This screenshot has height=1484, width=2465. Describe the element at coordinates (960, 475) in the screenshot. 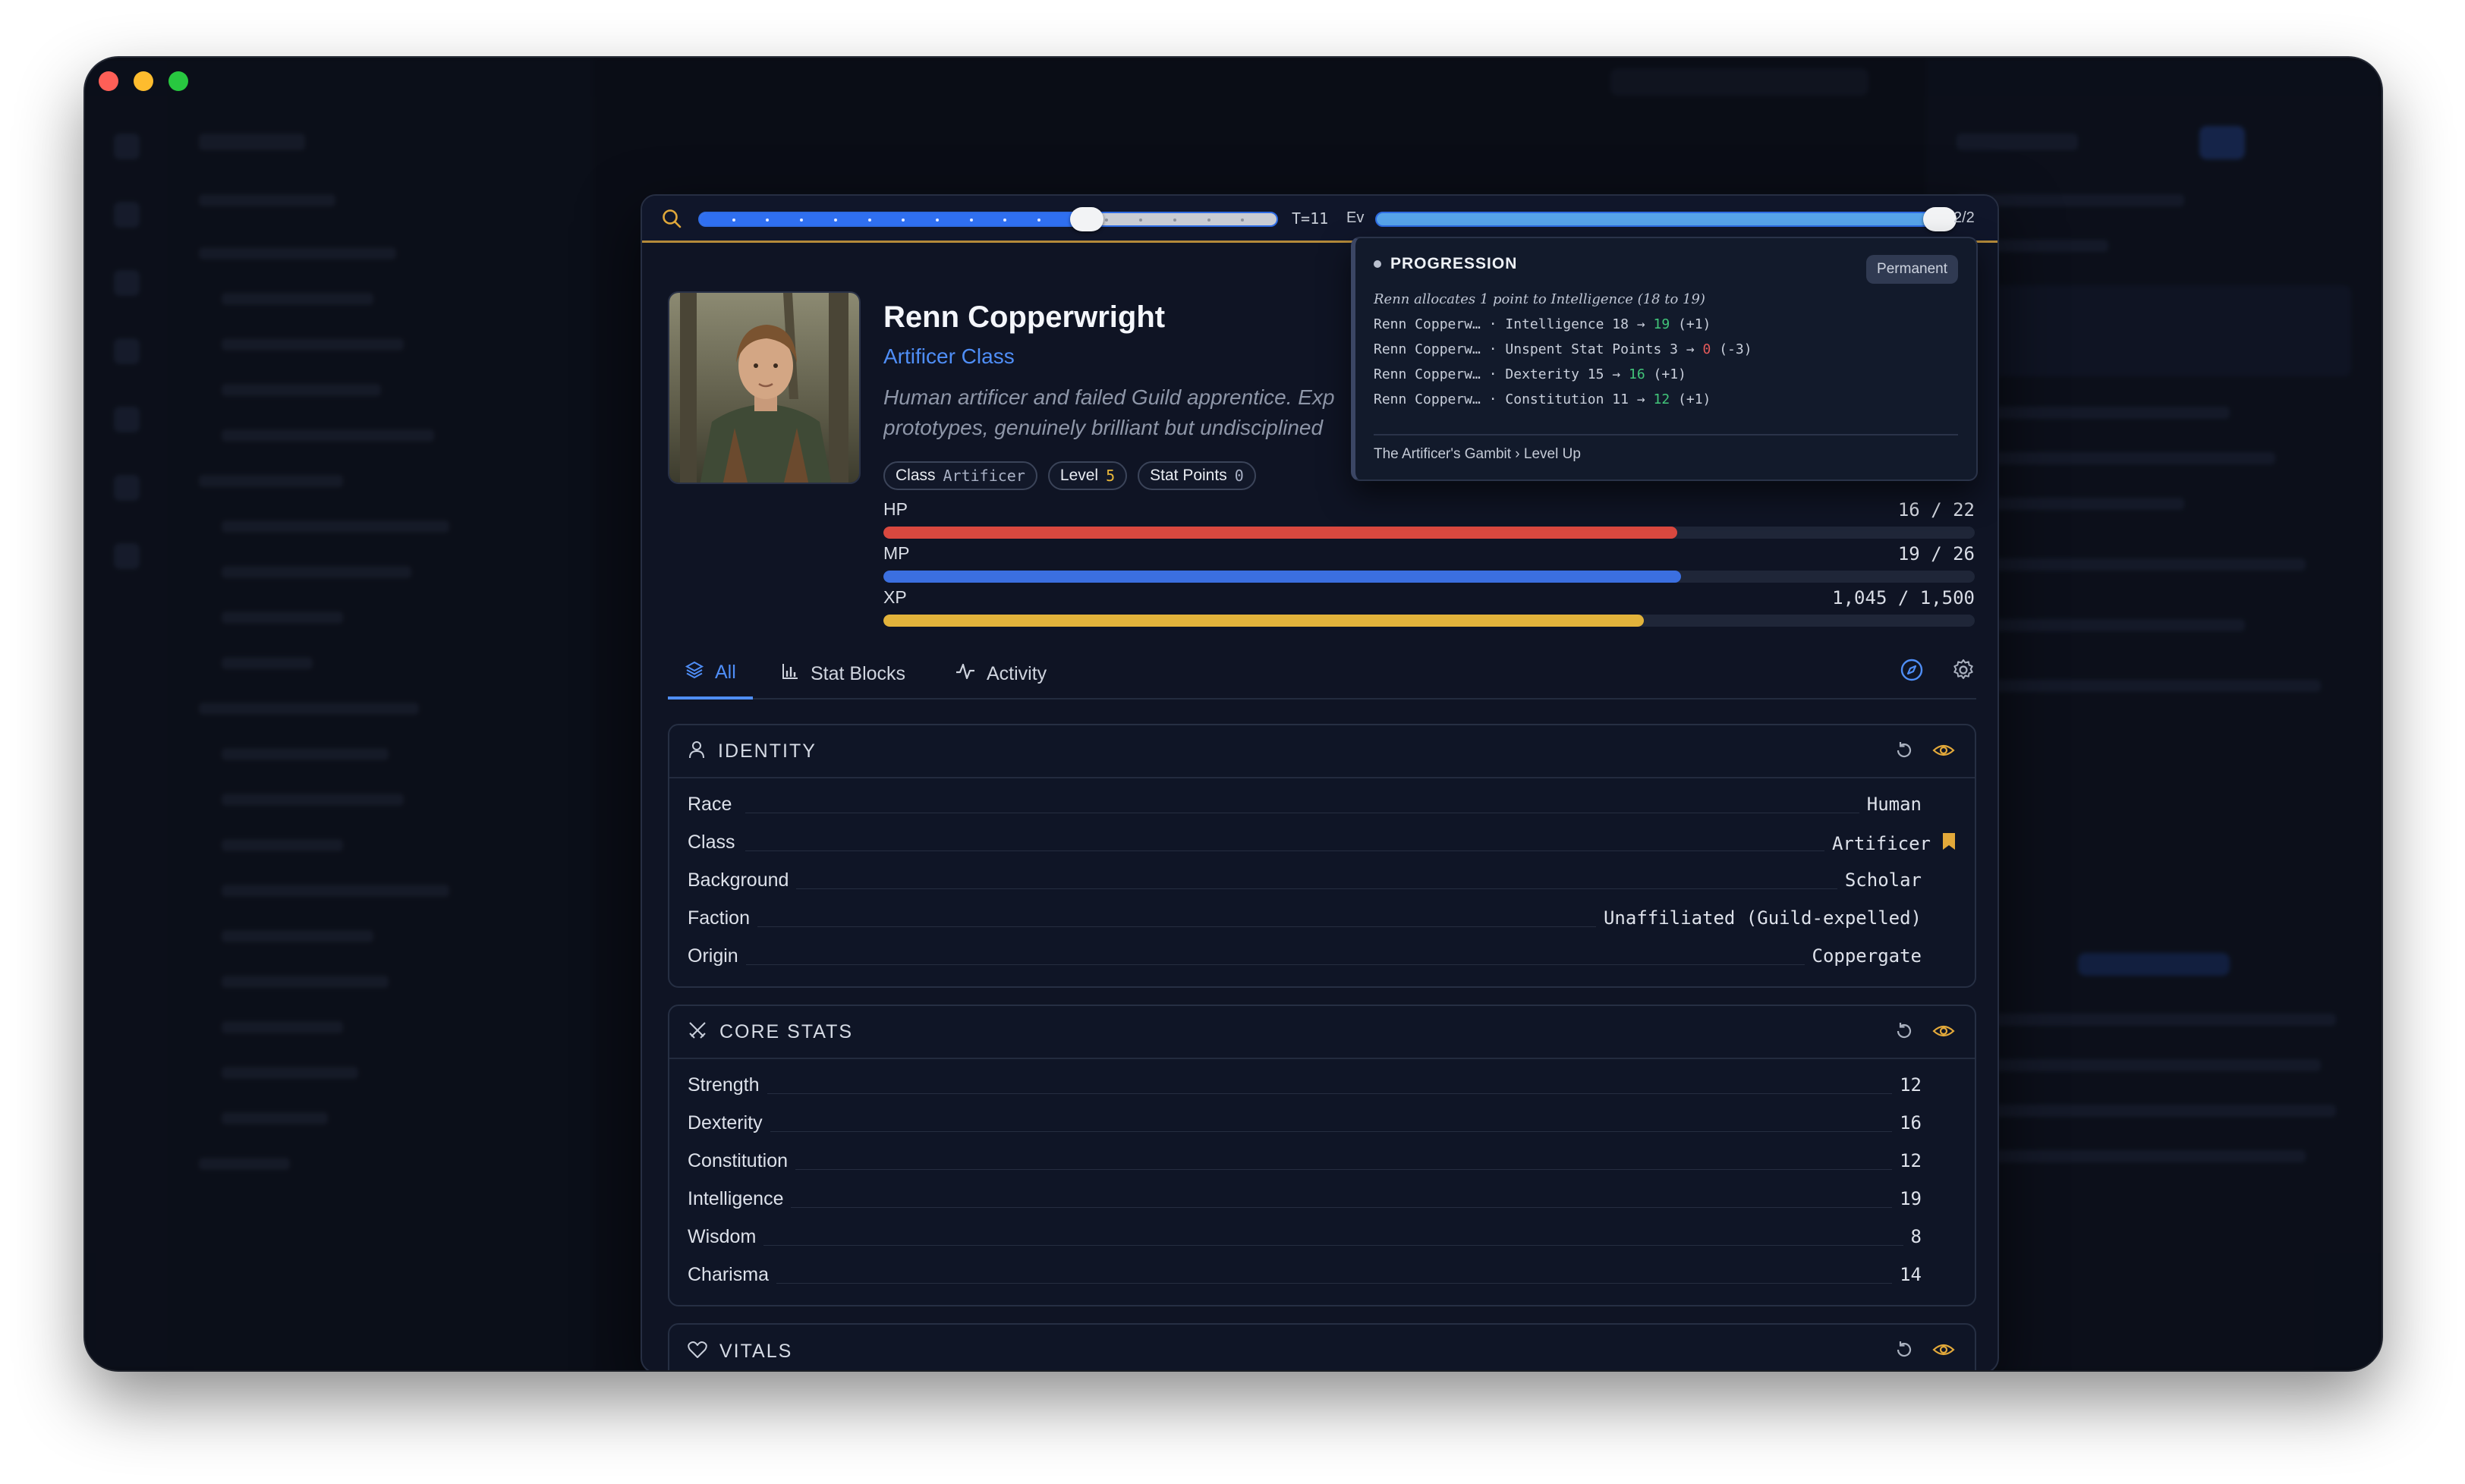

I see `class-chip: Class Artificer` at that location.